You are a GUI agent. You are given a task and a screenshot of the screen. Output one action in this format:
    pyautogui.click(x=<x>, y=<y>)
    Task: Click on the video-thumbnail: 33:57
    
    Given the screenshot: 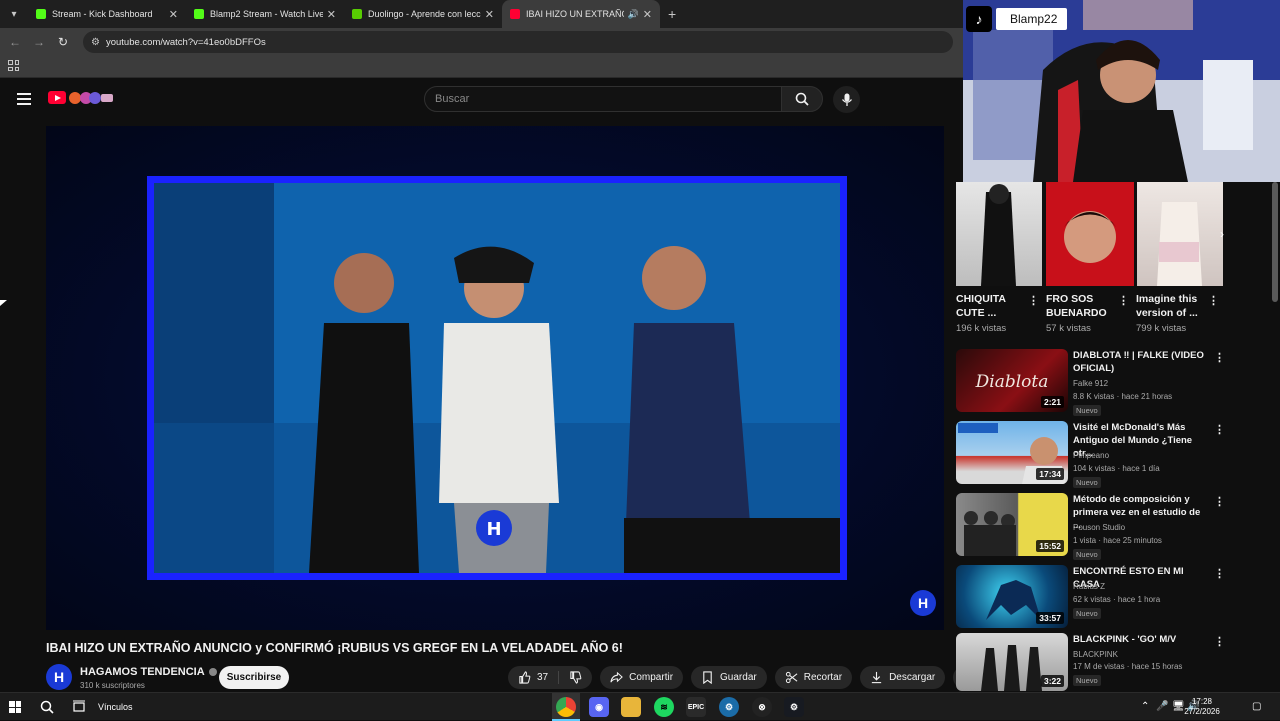 What is the action you would take?
    pyautogui.click(x=1012, y=596)
    